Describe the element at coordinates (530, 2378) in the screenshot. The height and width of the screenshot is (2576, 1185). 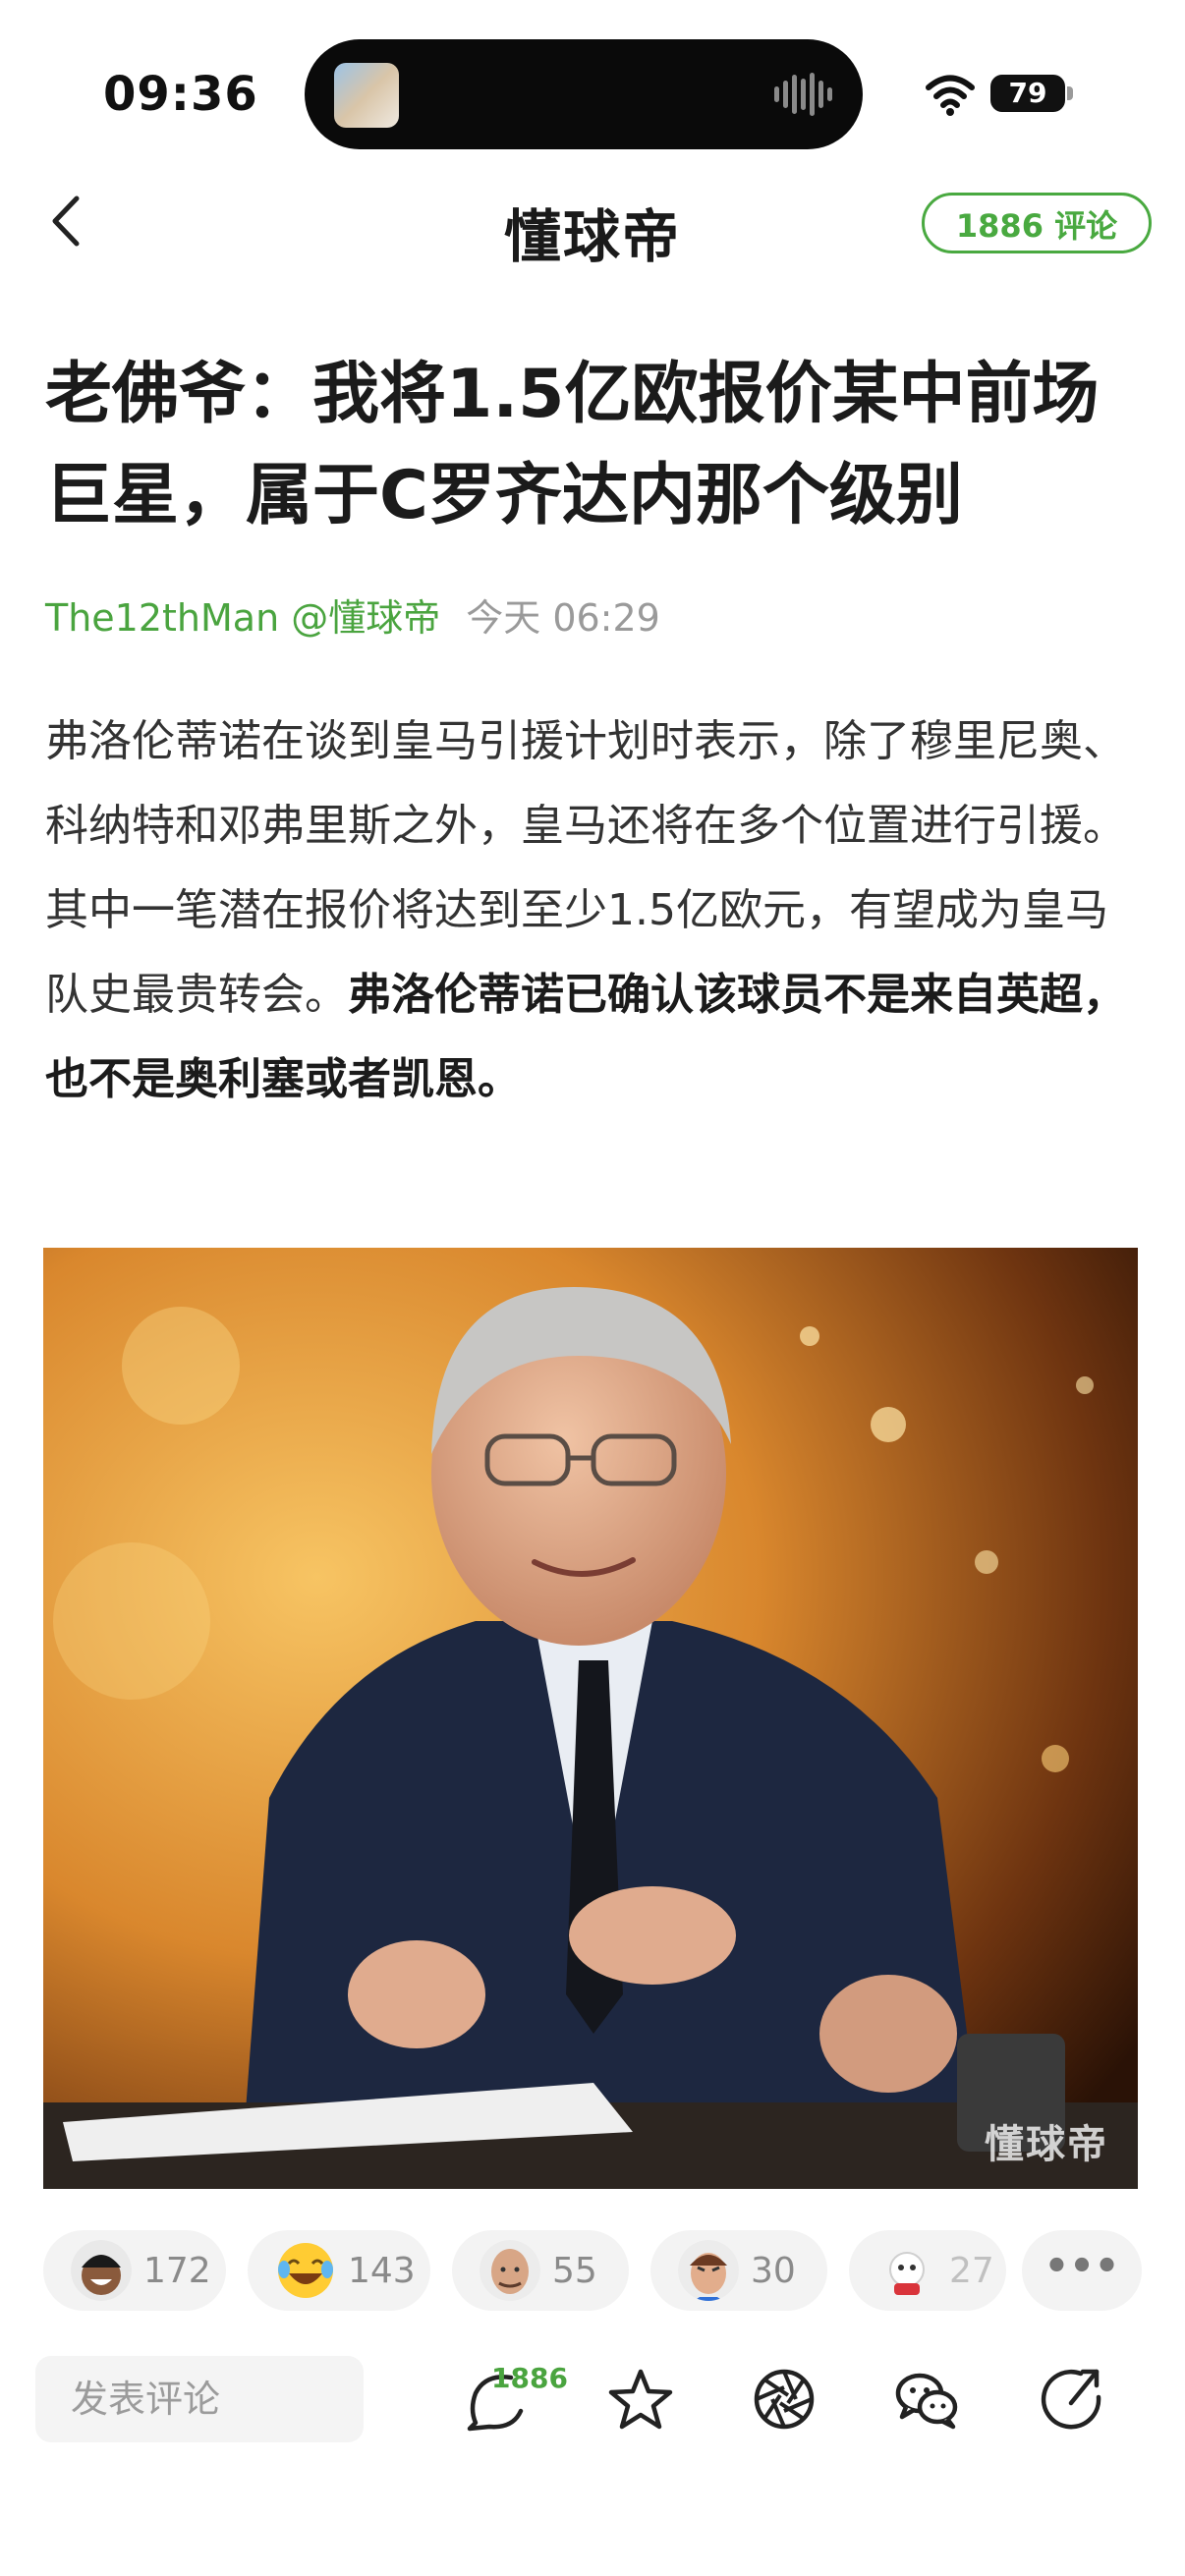
I see `comment-count-badge: 1886` at that location.